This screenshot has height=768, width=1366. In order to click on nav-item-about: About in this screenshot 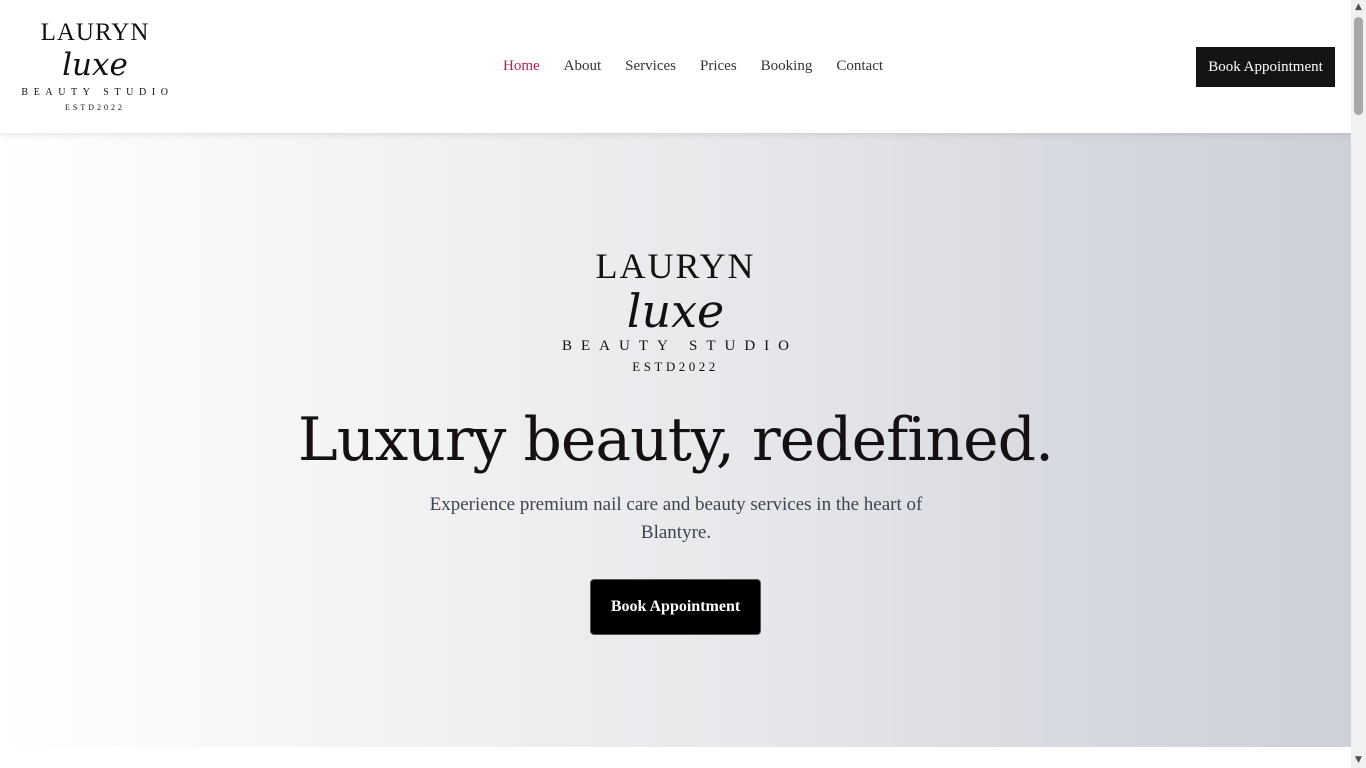, I will do `click(583, 66)`.